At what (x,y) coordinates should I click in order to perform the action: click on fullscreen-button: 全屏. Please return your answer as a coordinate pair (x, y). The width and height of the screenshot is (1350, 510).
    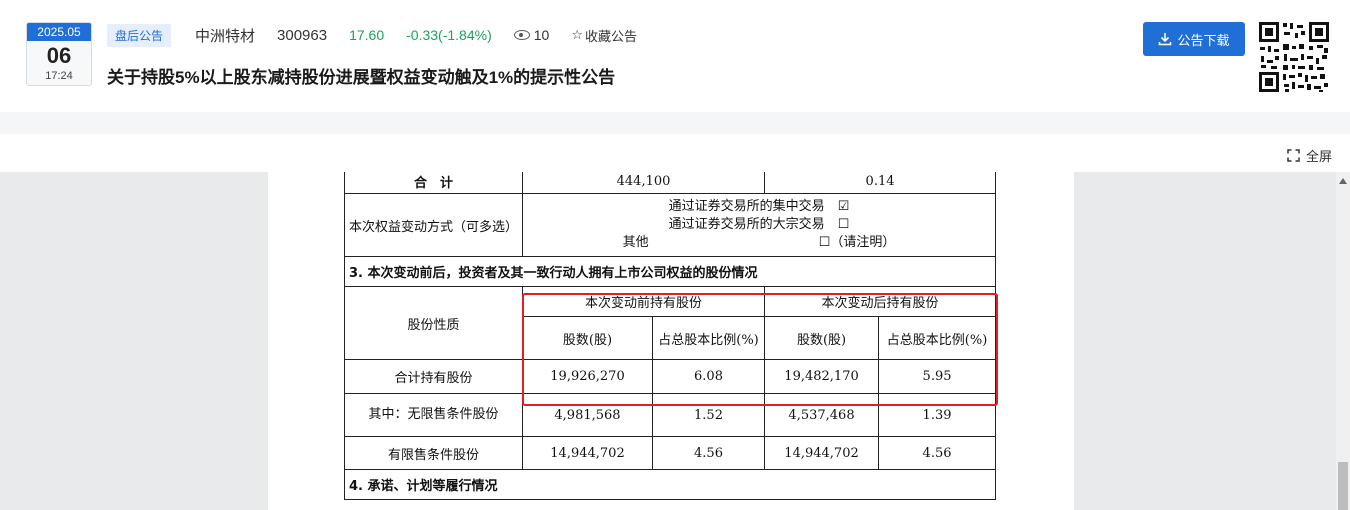
    Looking at the image, I should click on (1309, 155).